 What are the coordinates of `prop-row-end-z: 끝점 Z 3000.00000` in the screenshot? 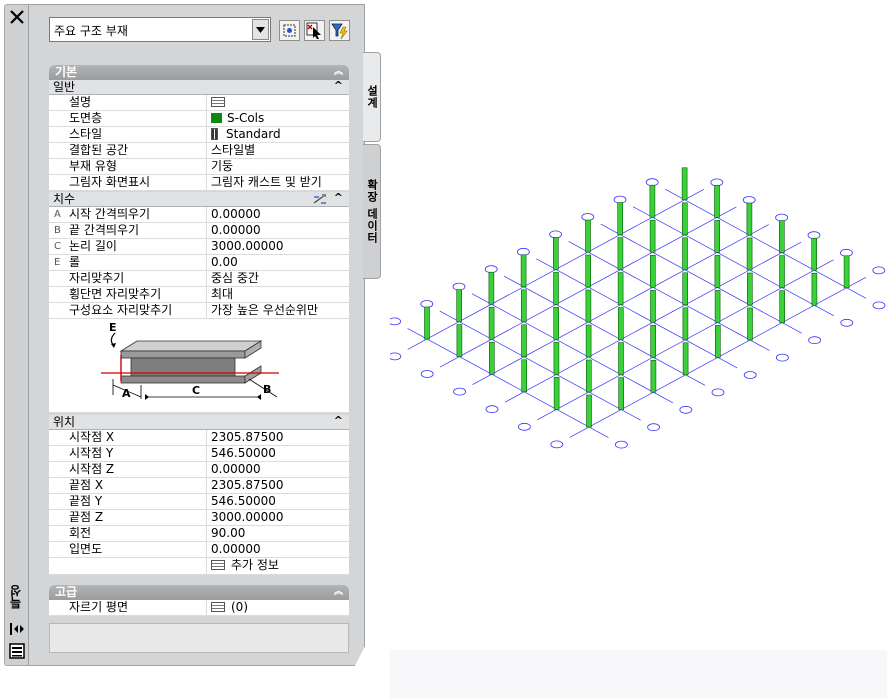 It's located at (199, 518).